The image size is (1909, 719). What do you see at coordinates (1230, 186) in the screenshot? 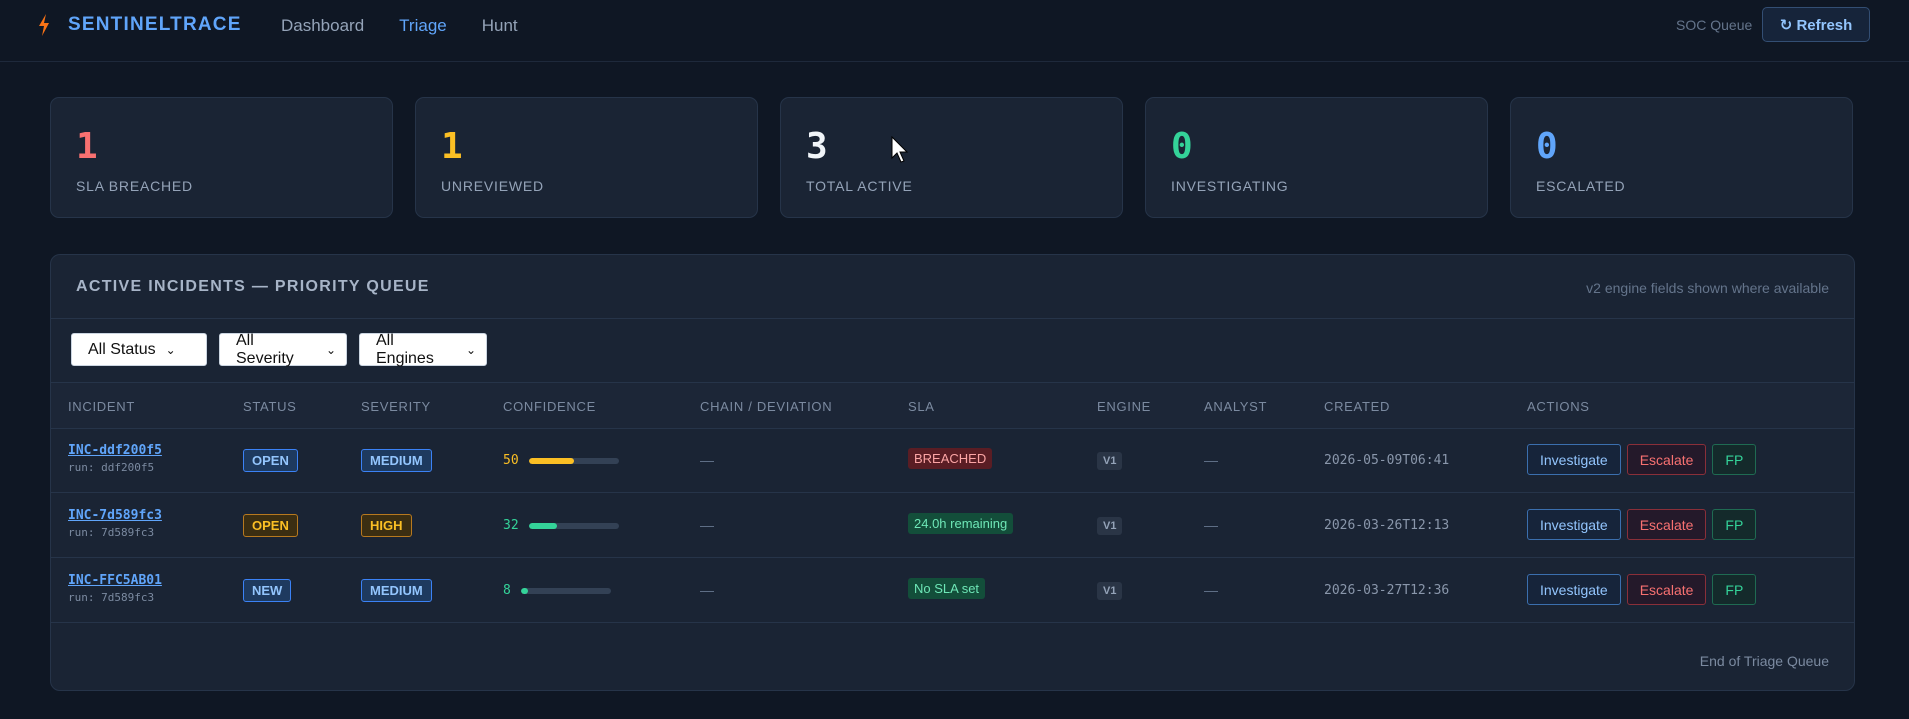
I see `stat-label: INVESTIGATING` at bounding box center [1230, 186].